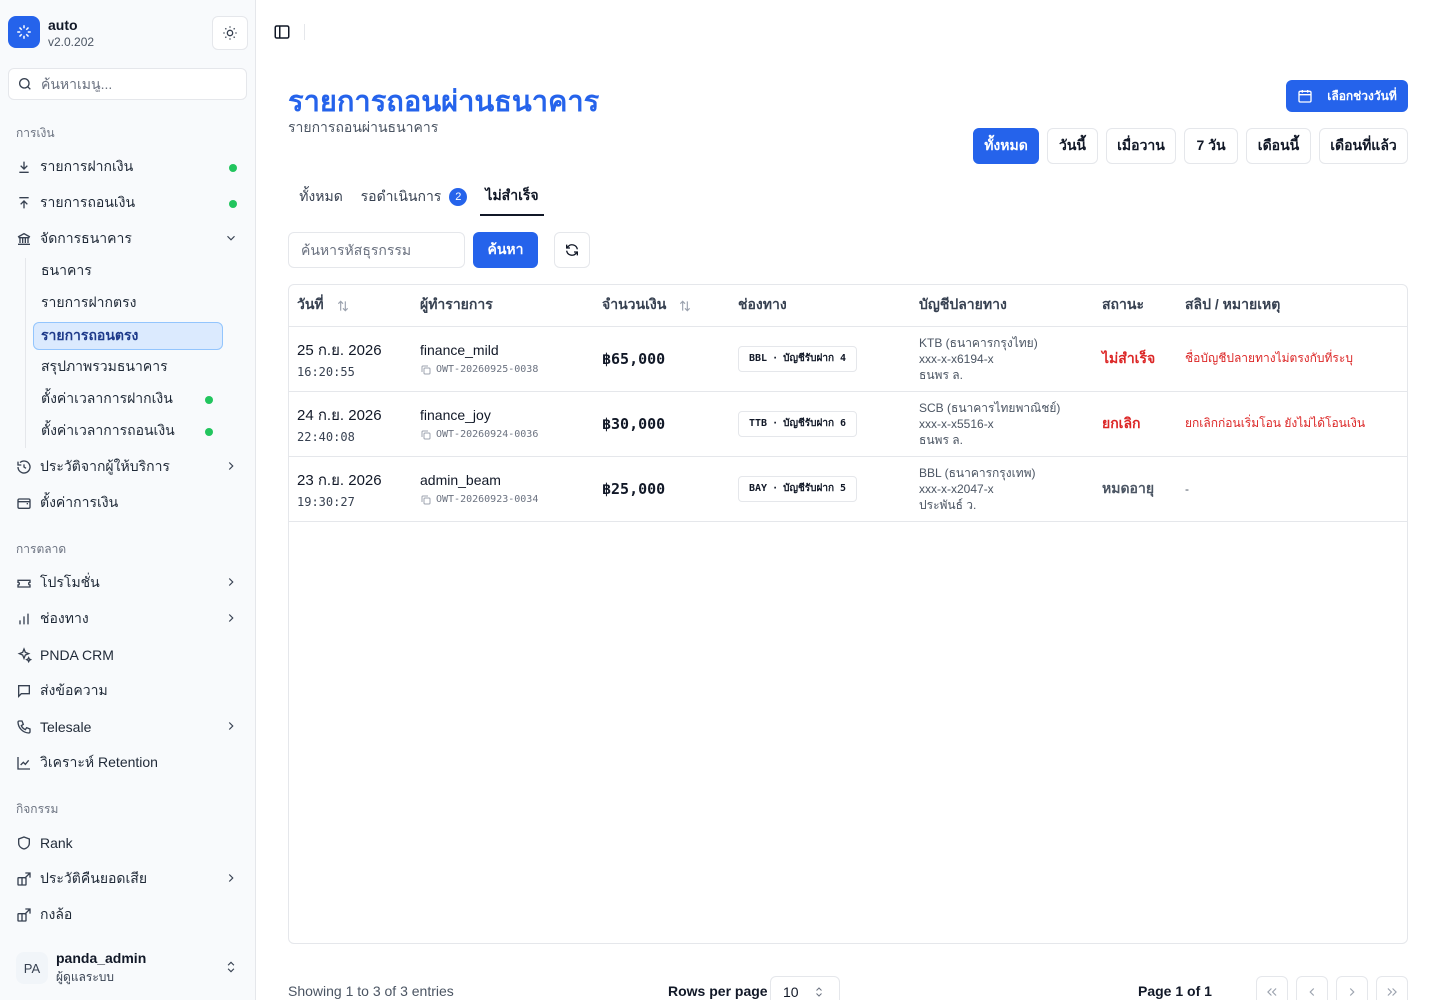 The width and height of the screenshot is (1440, 1000). I want to click on page-subtitle: รายการถอนผ่านธนาคาร, so click(363, 127).